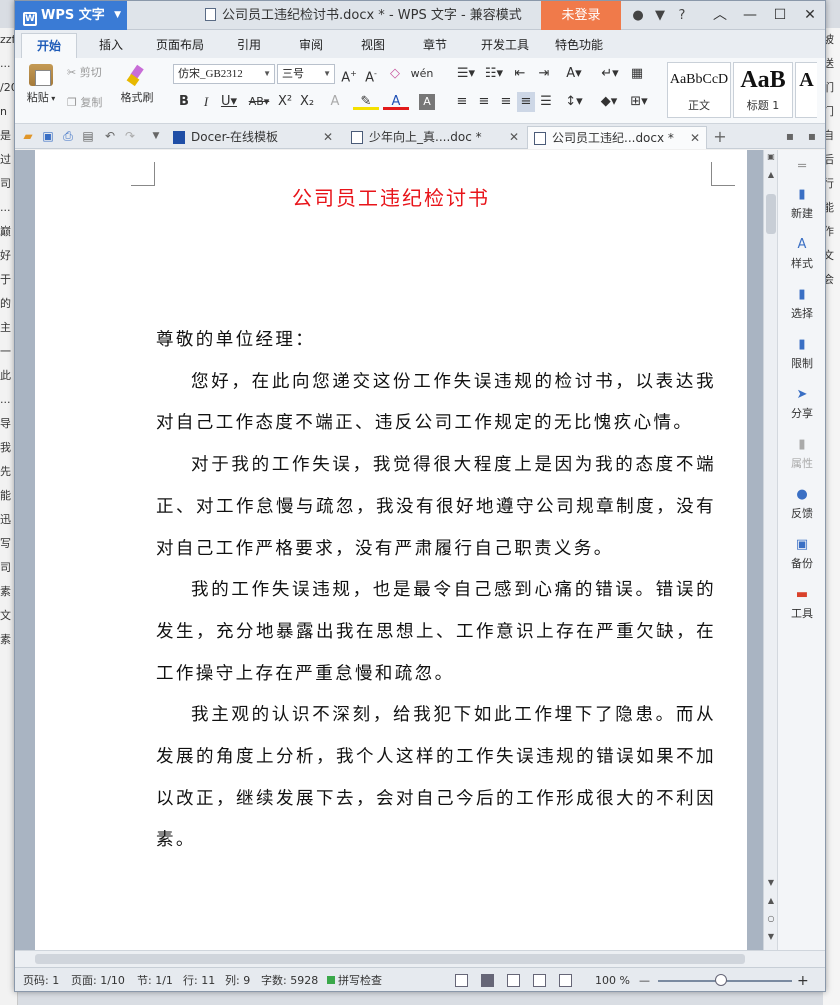  What do you see at coordinates (71, 15) in the screenshot?
I see `app-menu-button: W WPS 文字 ▼` at bounding box center [71, 15].